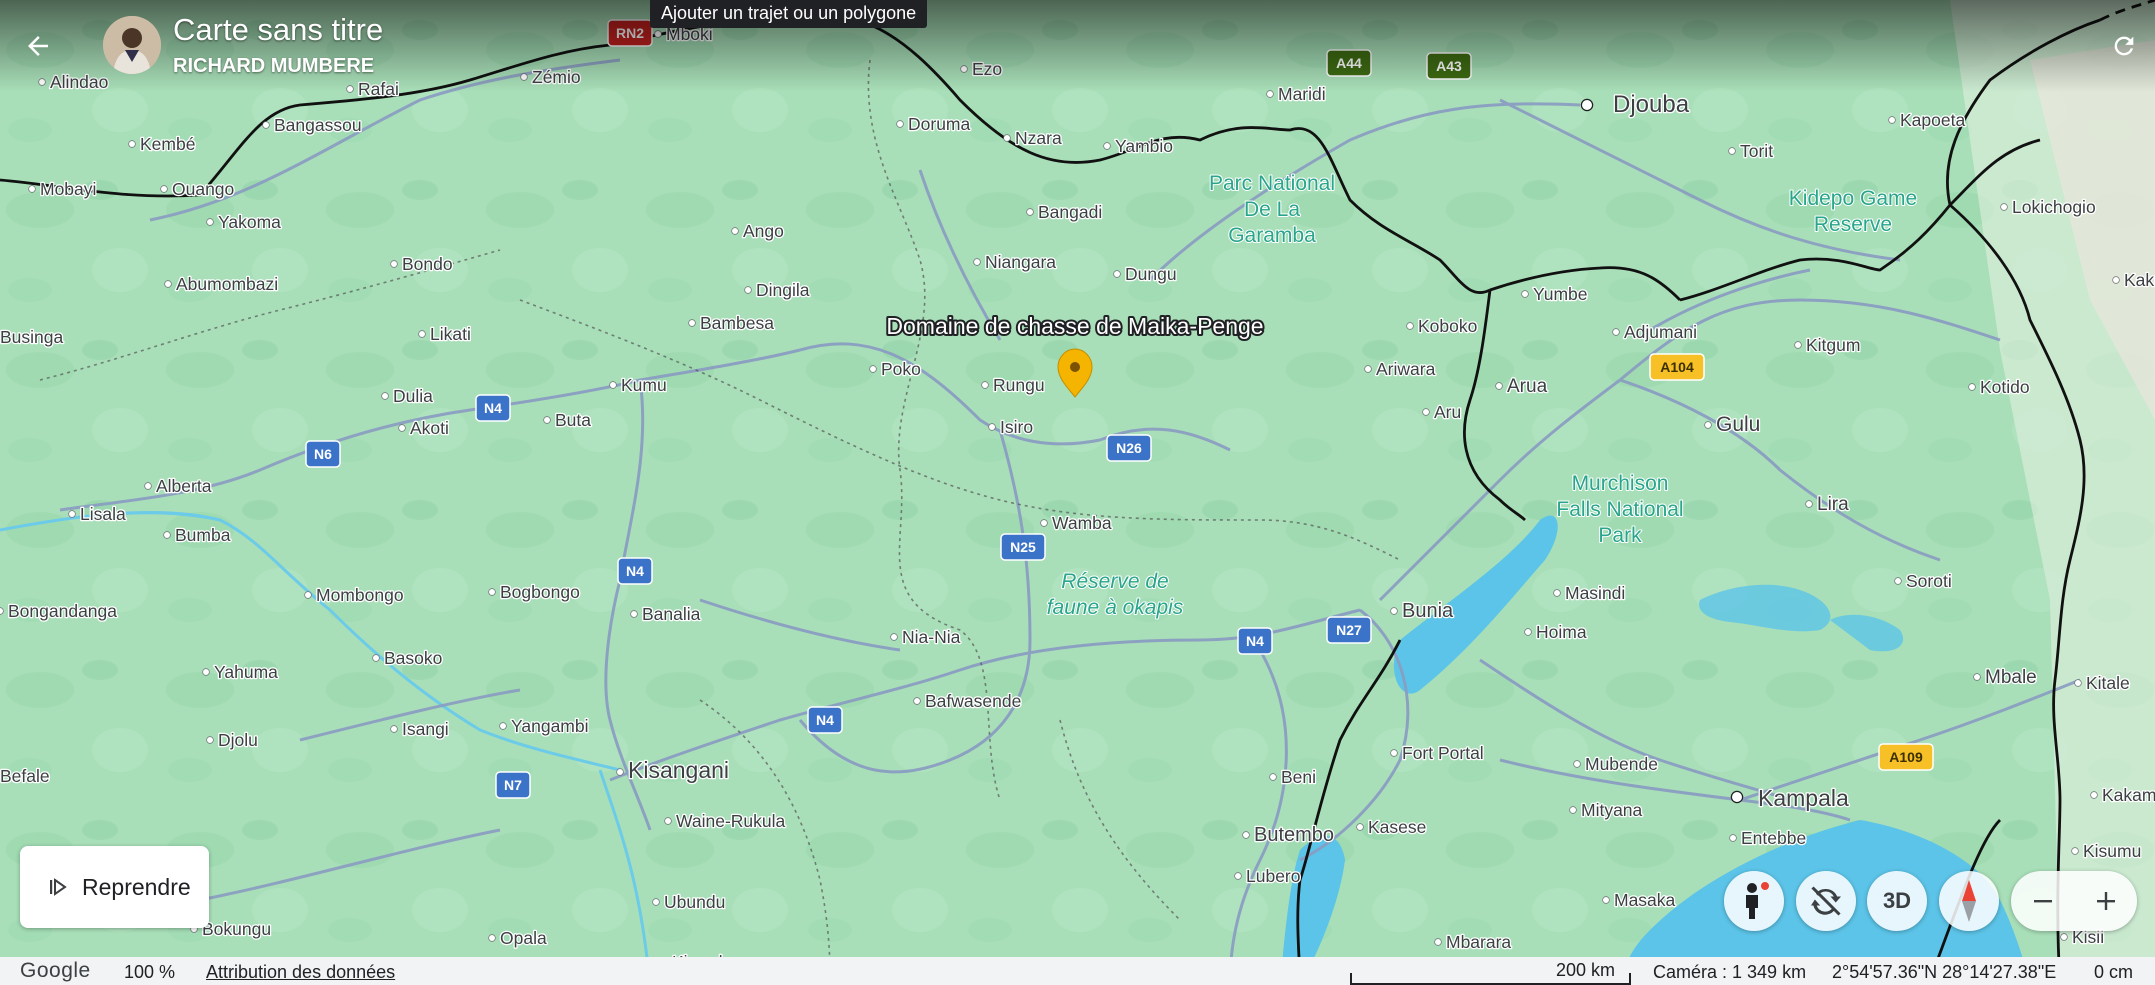 This screenshot has height=985, width=2155. Describe the element at coordinates (1426, 412) in the screenshot. I see `place-marker-aru` at that location.